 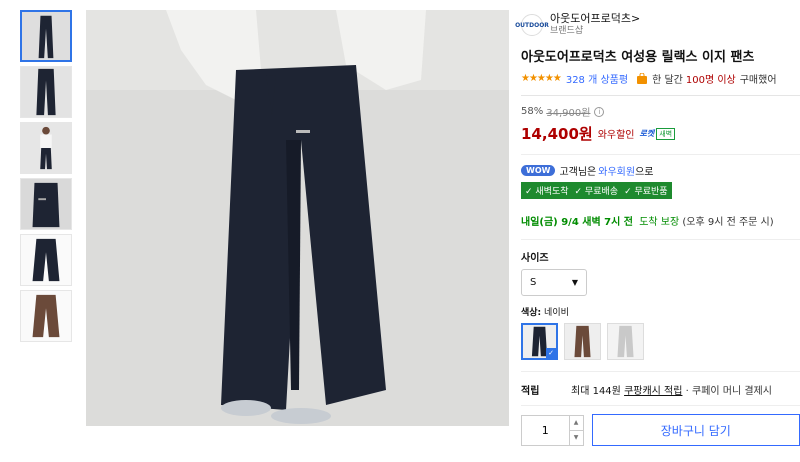 What do you see at coordinates (646, 192) in the screenshot?
I see `benefit-free-return: ✓ 무료반품` at bounding box center [646, 192].